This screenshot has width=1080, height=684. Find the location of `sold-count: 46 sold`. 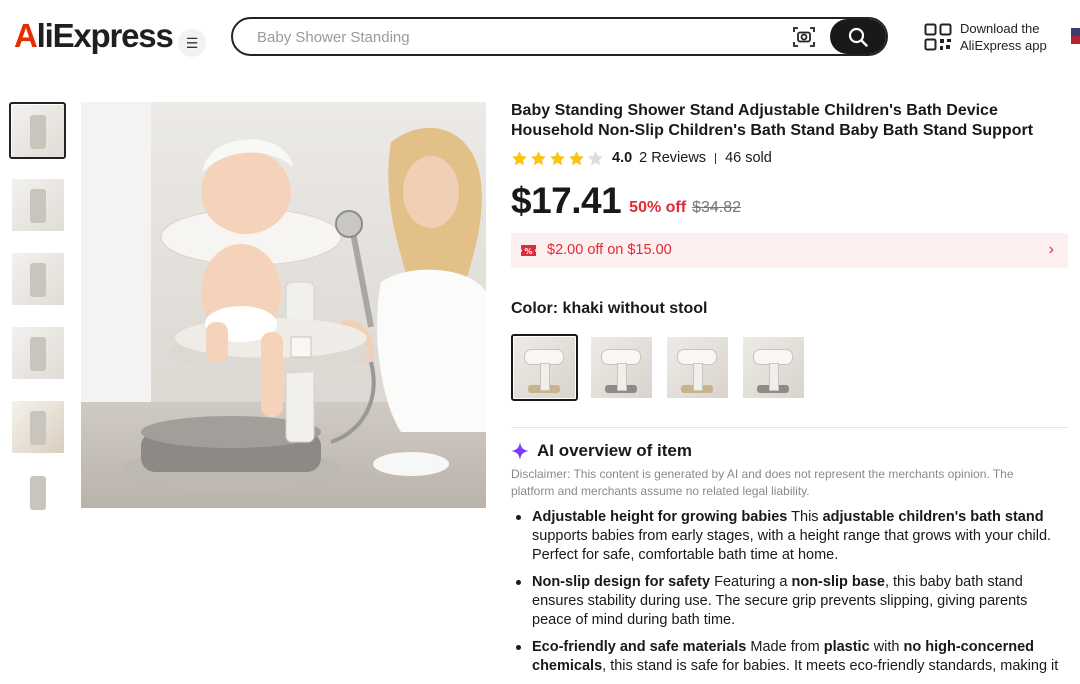

sold-count: 46 sold is located at coordinates (748, 158).